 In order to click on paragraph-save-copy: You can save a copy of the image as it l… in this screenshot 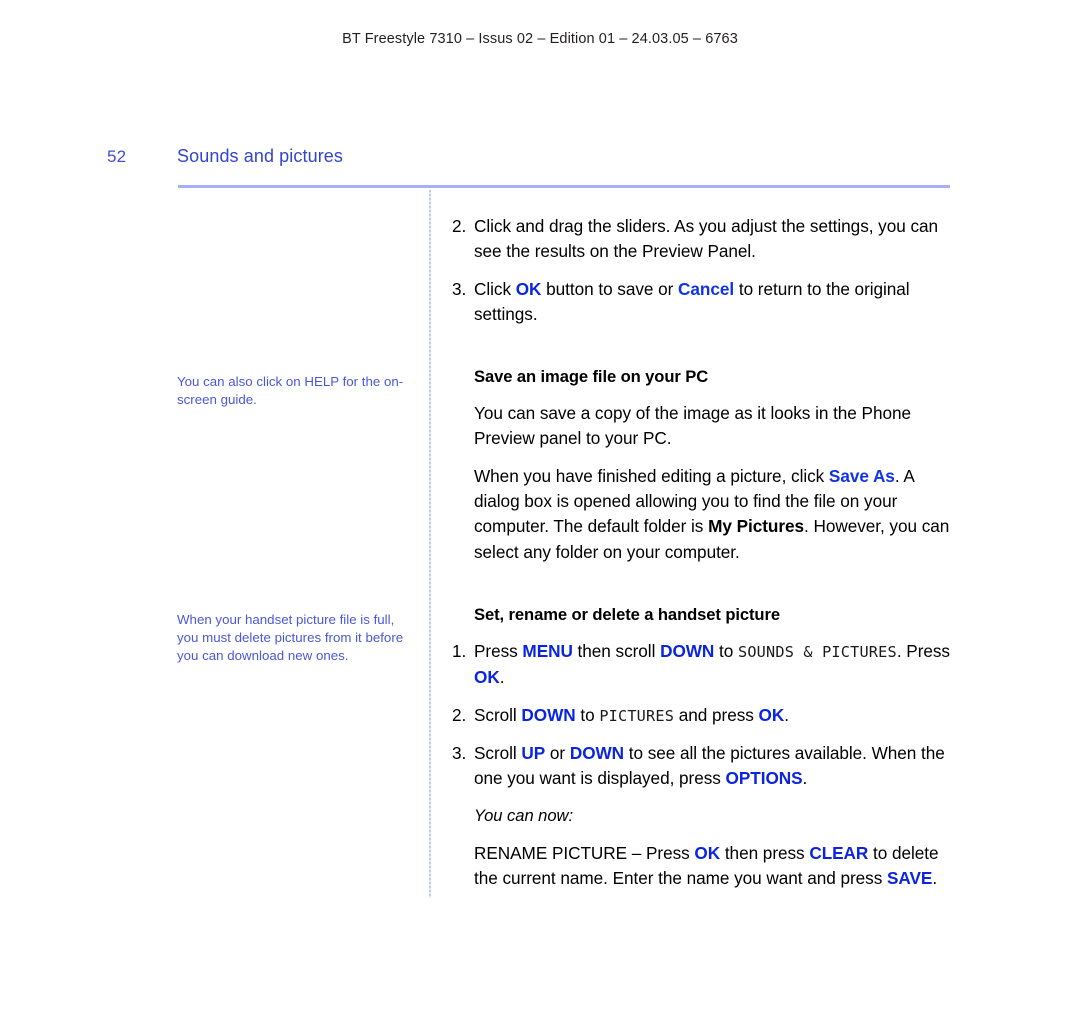, I will do `click(692, 426)`.